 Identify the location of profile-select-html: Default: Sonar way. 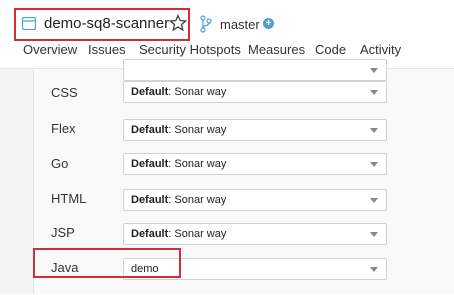
(255, 200).